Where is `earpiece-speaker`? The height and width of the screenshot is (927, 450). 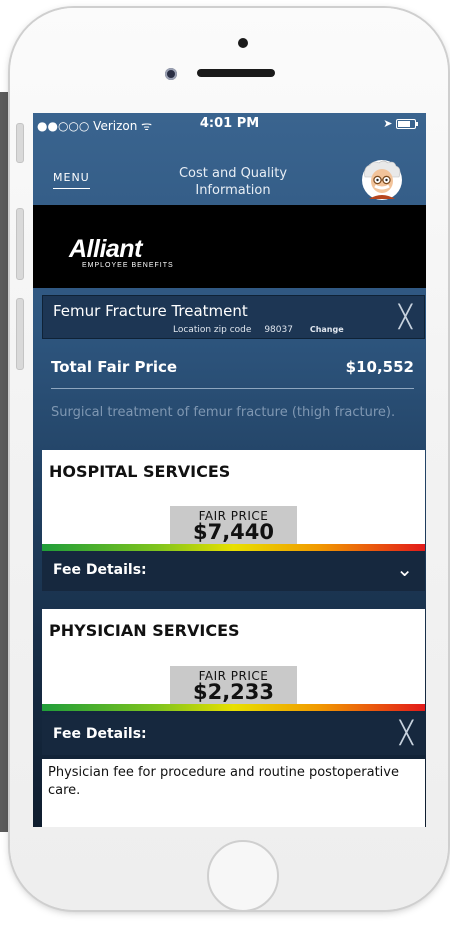
earpiece-speaker is located at coordinates (236, 73).